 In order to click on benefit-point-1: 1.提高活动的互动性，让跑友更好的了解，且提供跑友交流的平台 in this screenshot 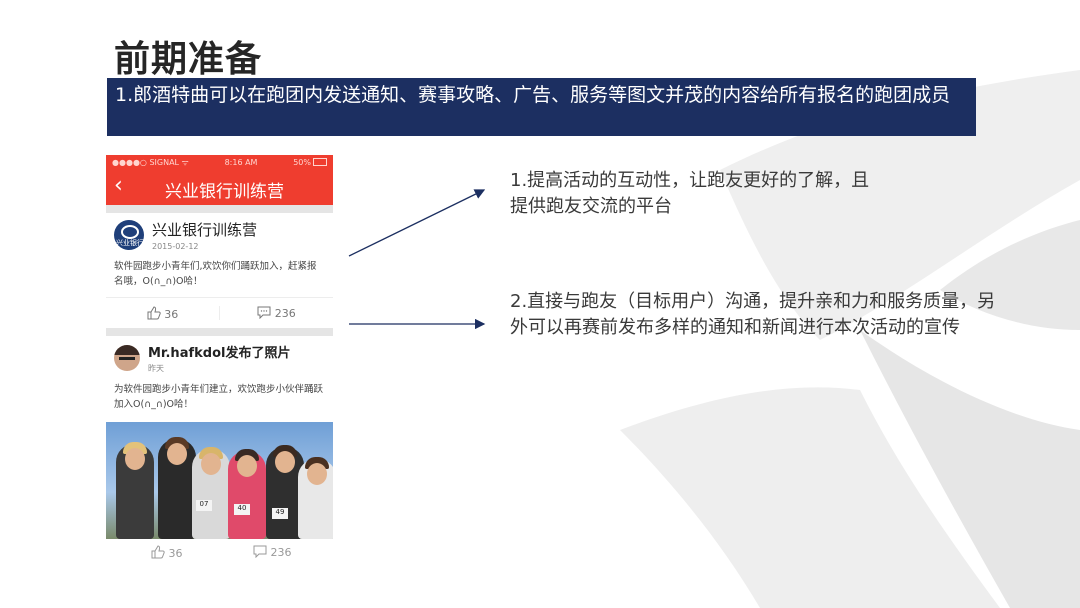, I will do `click(690, 193)`.